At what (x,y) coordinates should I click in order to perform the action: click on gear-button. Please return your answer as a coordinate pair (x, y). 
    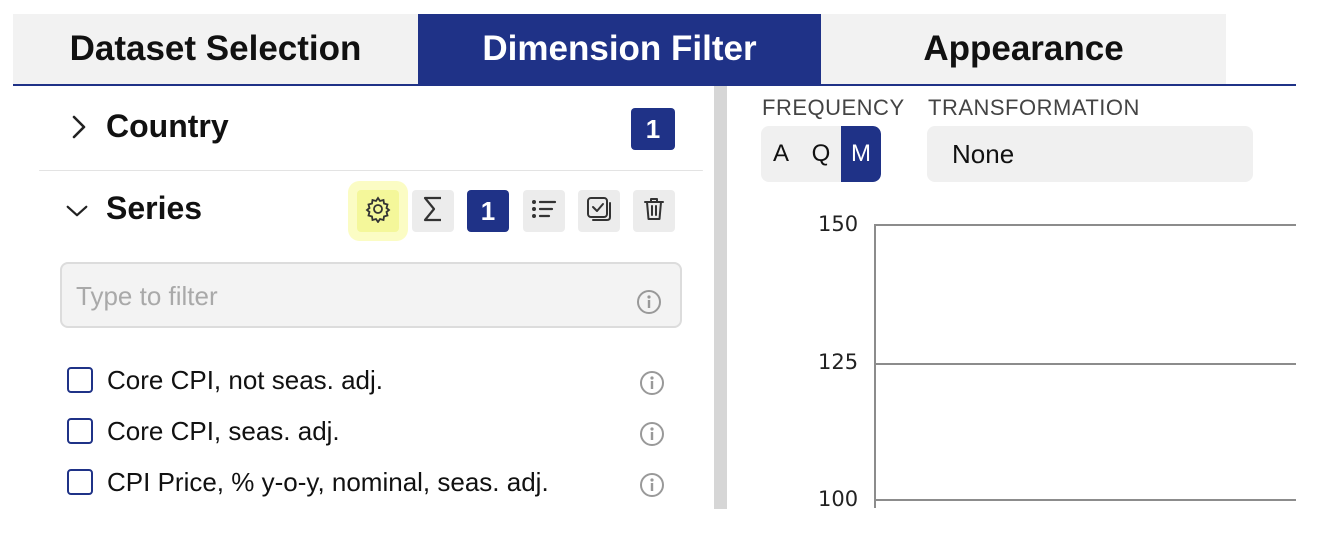
    Looking at the image, I should click on (378, 211).